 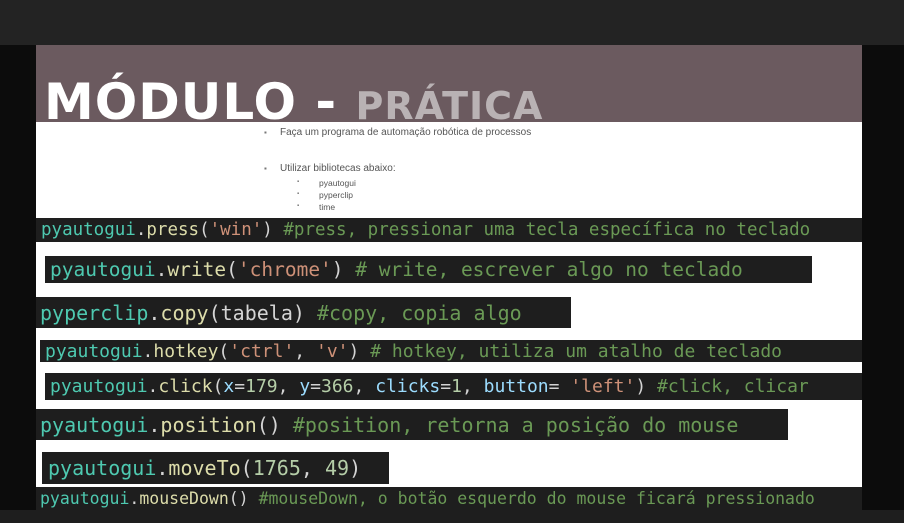 I want to click on title-sub: PRÁTICA, so click(x=449, y=106).